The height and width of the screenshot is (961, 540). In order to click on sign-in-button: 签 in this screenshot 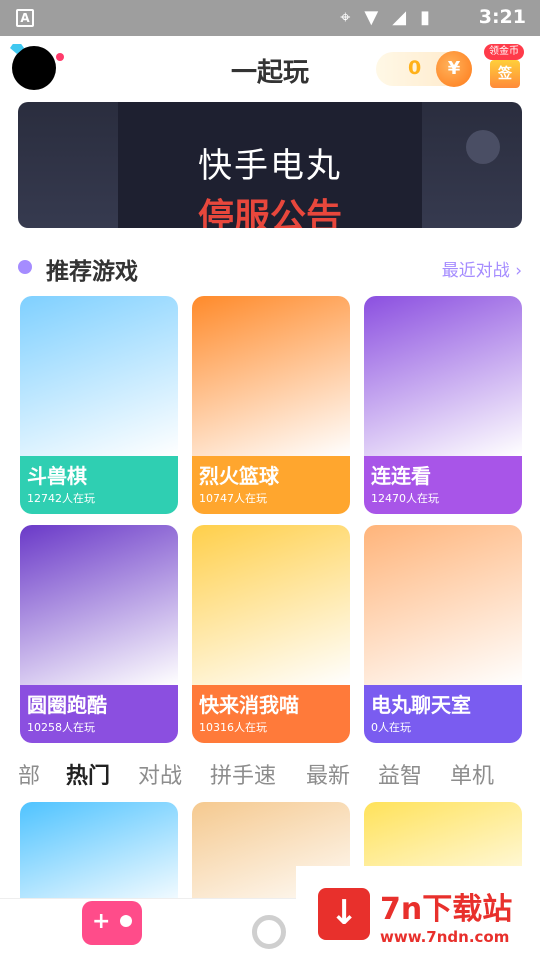, I will do `click(505, 74)`.